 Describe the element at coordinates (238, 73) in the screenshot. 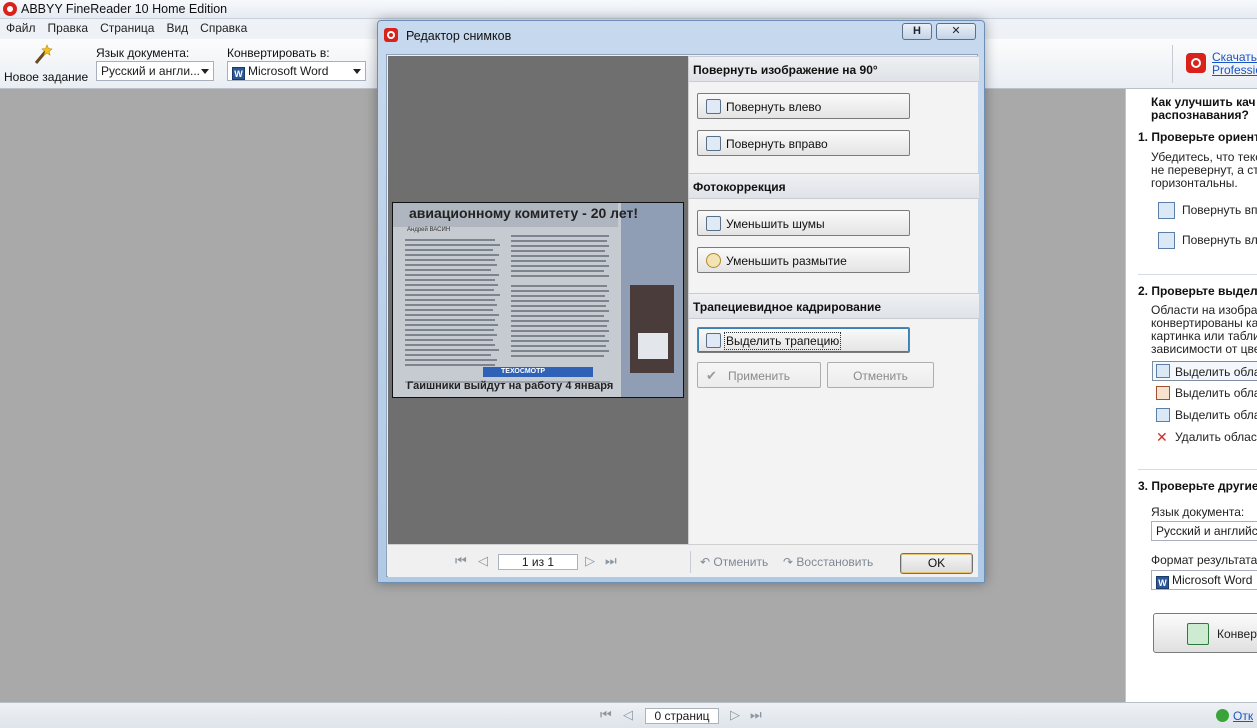

I see `word-icon: W` at that location.